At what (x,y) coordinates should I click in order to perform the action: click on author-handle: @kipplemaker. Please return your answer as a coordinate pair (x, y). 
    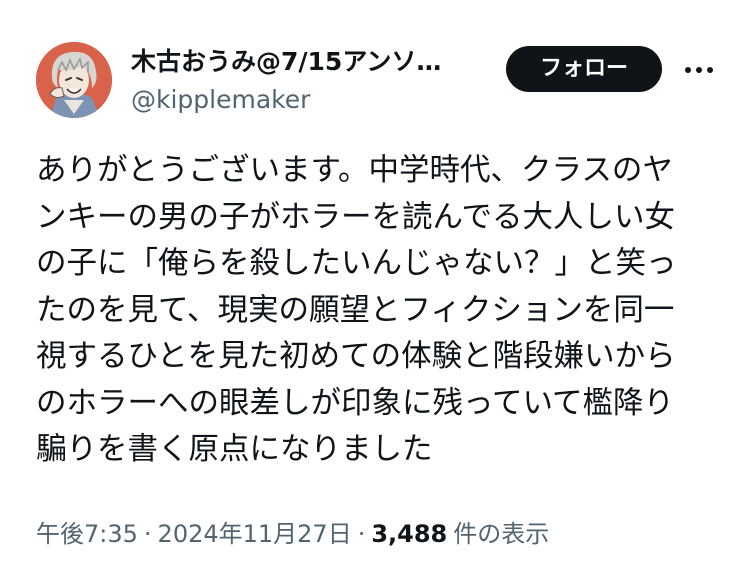
    Looking at the image, I should click on (220, 100).